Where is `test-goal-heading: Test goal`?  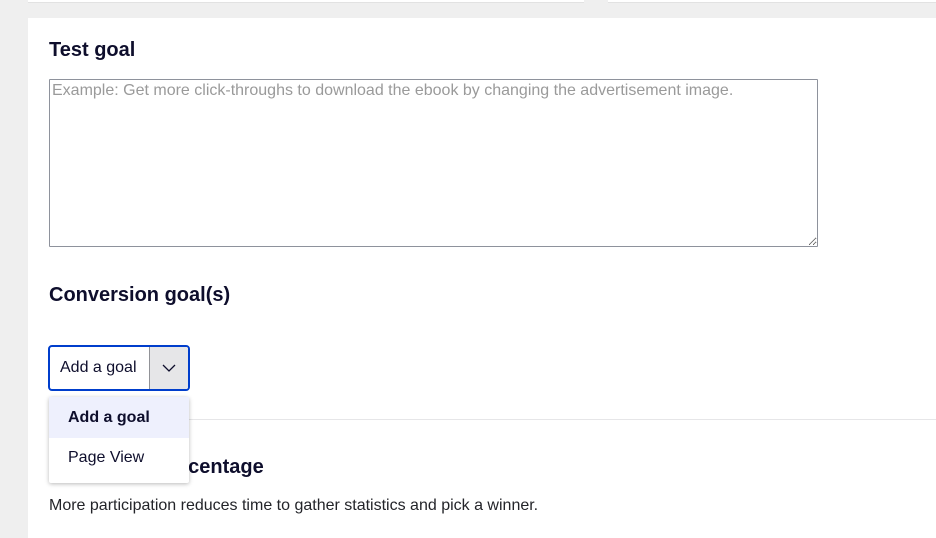 test-goal-heading: Test goal is located at coordinates (92, 50).